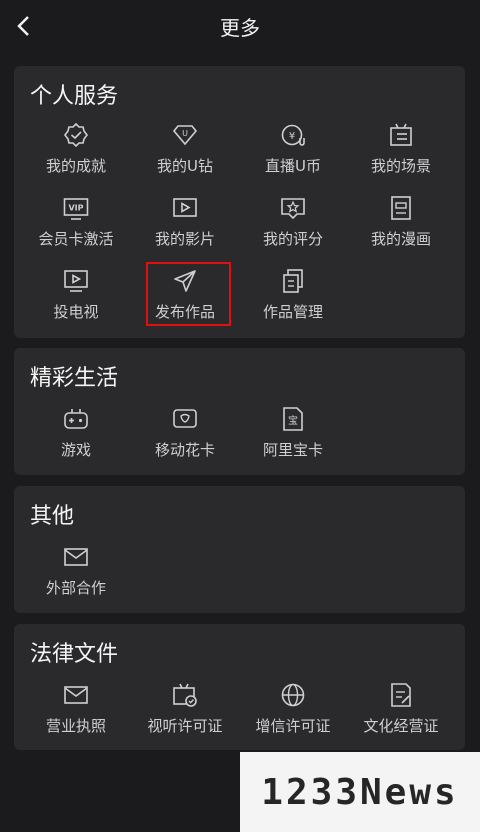 This screenshot has height=832, width=480. Describe the element at coordinates (76, 419) in the screenshot. I see `gamepad-icon` at that location.